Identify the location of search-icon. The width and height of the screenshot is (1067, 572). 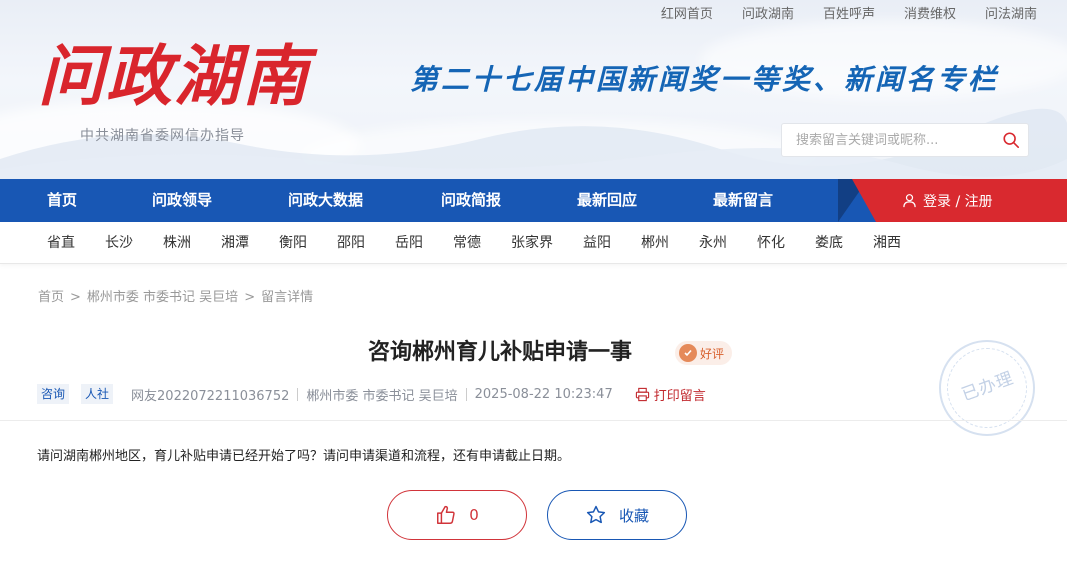
(1011, 140).